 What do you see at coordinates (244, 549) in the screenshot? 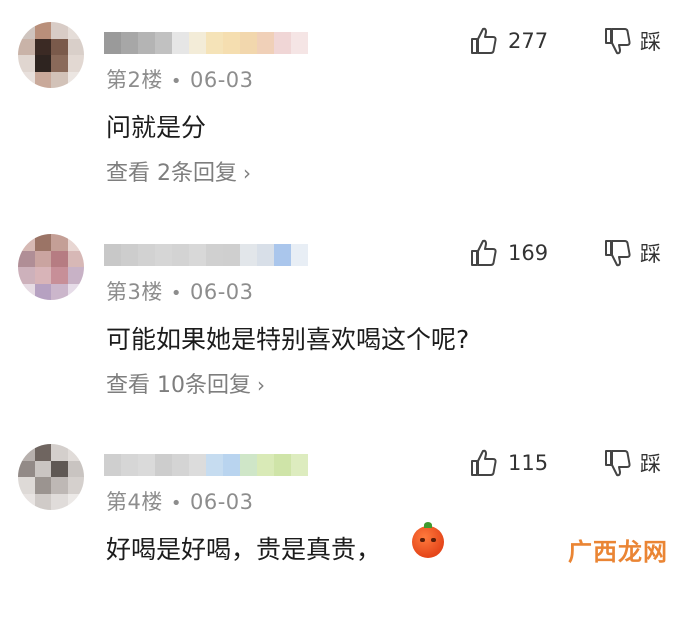
I see `comment-text: 好喝是好喝，贵是真贵，` at bounding box center [244, 549].